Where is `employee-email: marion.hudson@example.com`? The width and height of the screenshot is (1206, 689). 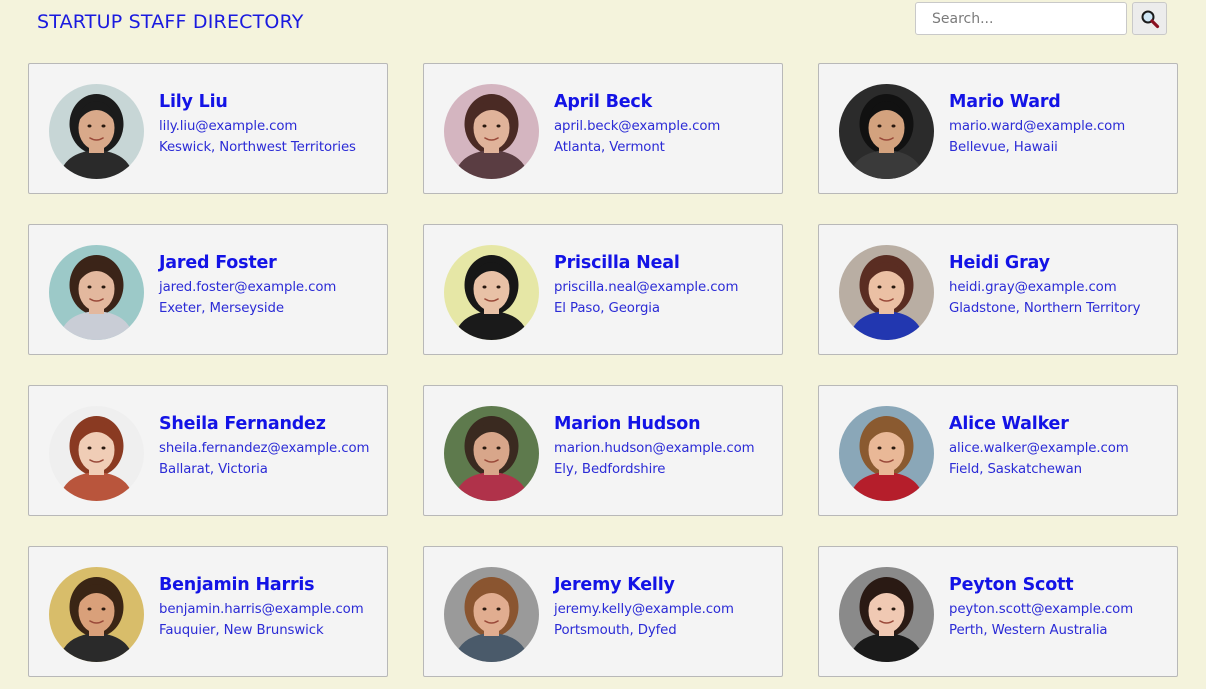
employee-email: marion.hudson@example.com is located at coordinates (654, 448).